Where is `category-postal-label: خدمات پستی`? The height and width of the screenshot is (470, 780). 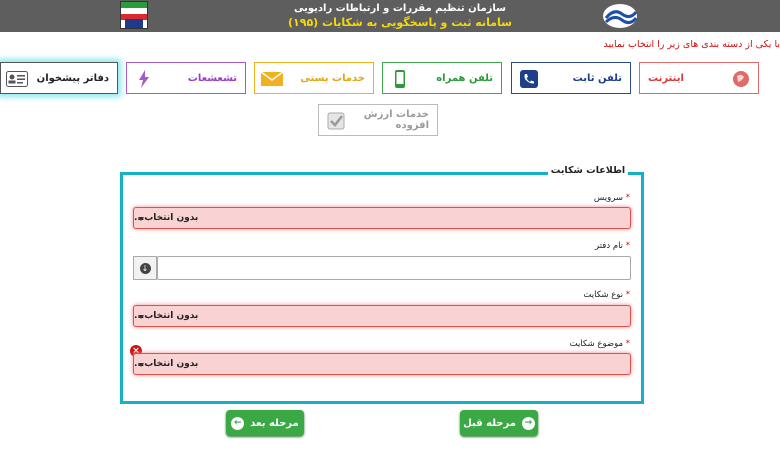
category-postal-label: خدمات پستی is located at coordinates (332, 78).